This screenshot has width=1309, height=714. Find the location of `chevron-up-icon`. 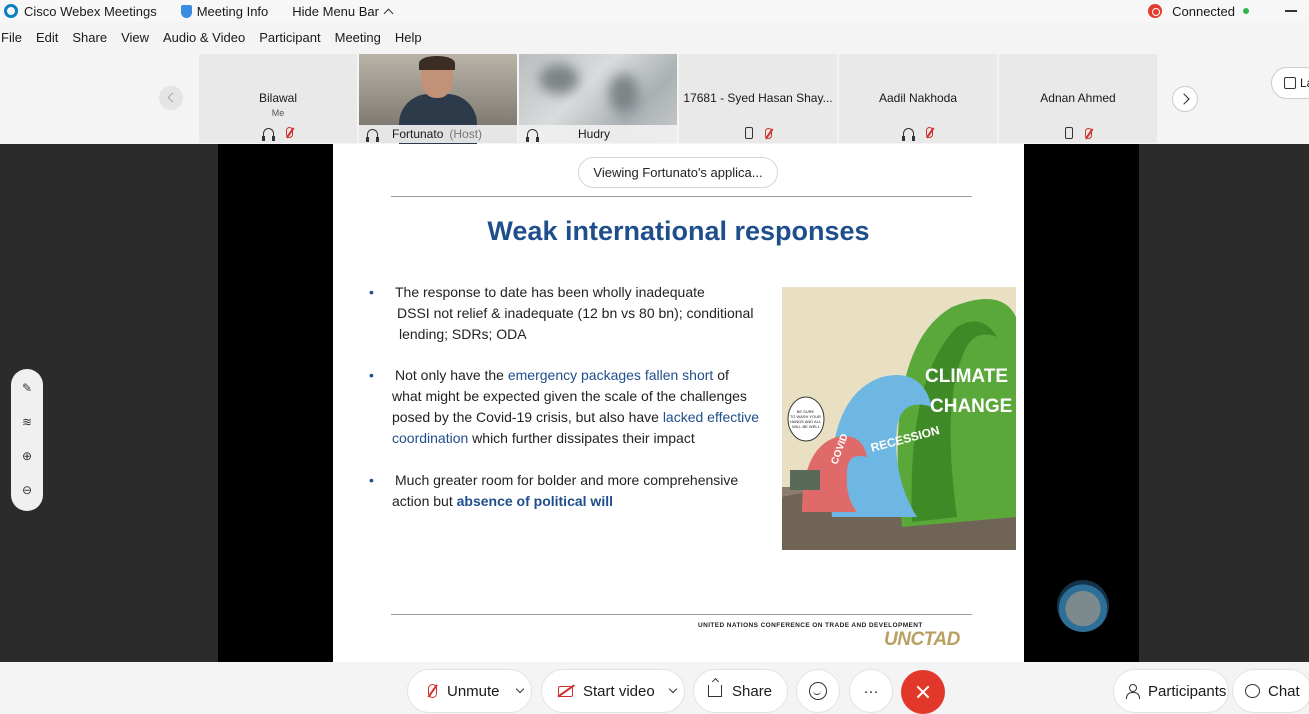

chevron-up-icon is located at coordinates (388, 13).